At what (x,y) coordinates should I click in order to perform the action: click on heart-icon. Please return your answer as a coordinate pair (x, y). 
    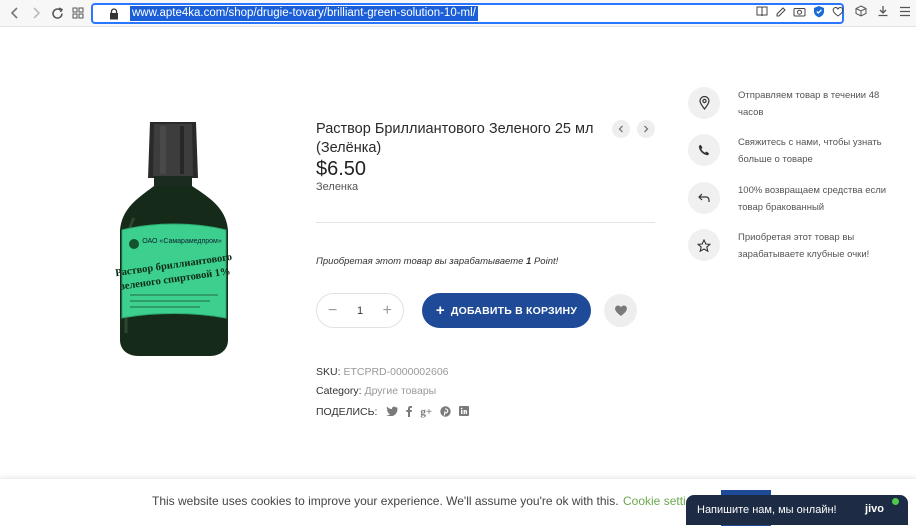
    Looking at the image, I should click on (620, 310).